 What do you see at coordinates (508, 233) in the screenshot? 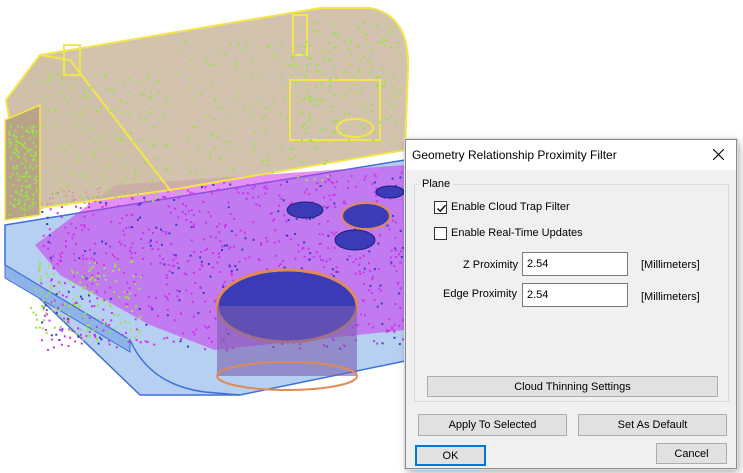
I see `enable-realtime-updates: Enable Real-Time Updates` at bounding box center [508, 233].